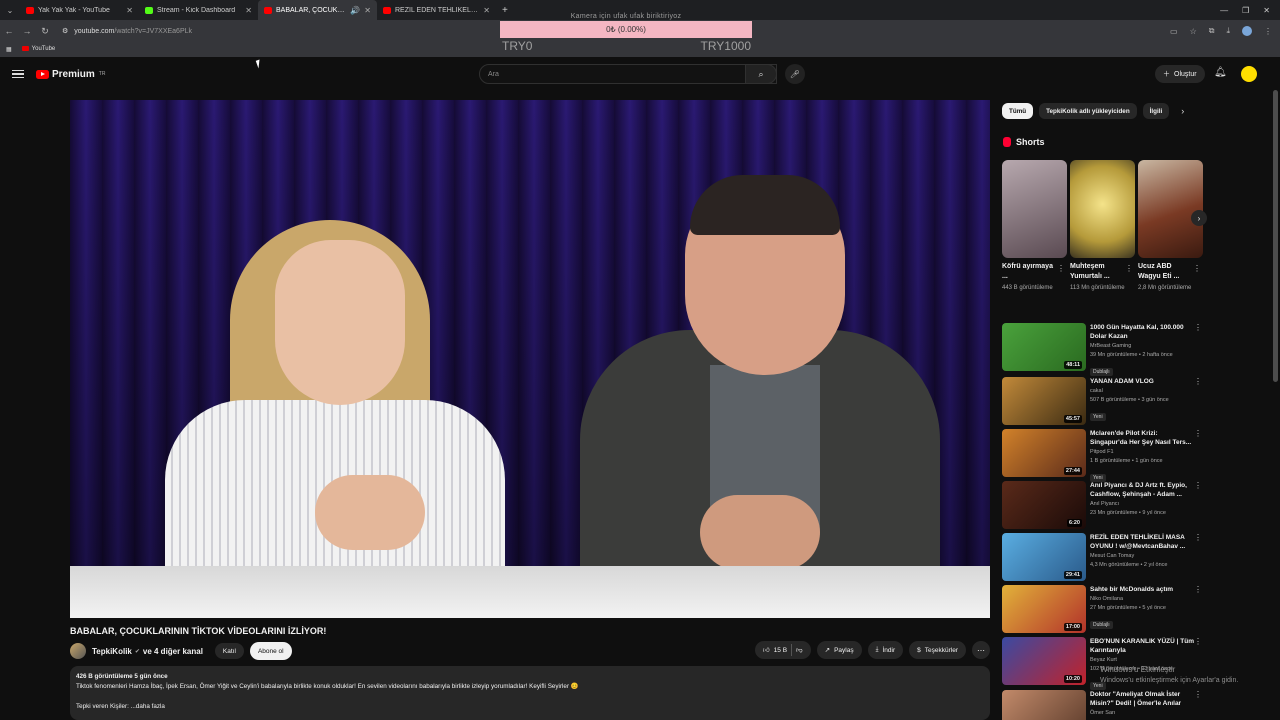  Describe the element at coordinates (1268, 31) in the screenshot. I see `browser-menu-icon: ⋮` at that location.